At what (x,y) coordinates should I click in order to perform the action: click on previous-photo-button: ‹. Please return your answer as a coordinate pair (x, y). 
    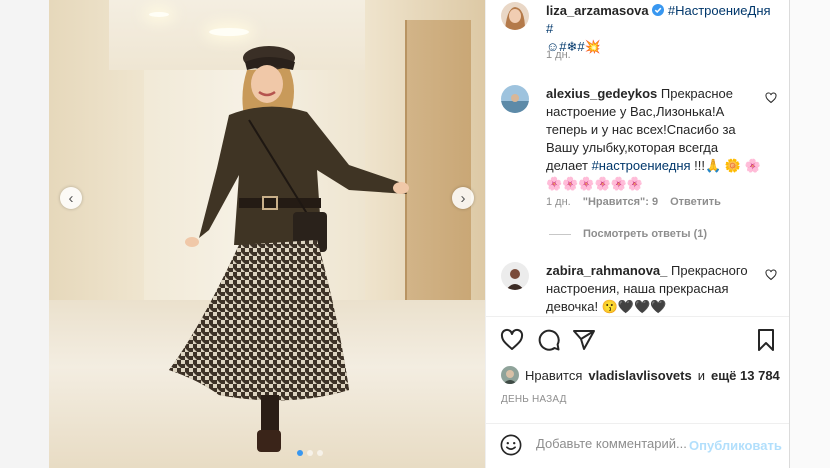
    Looking at the image, I should click on (71, 198).